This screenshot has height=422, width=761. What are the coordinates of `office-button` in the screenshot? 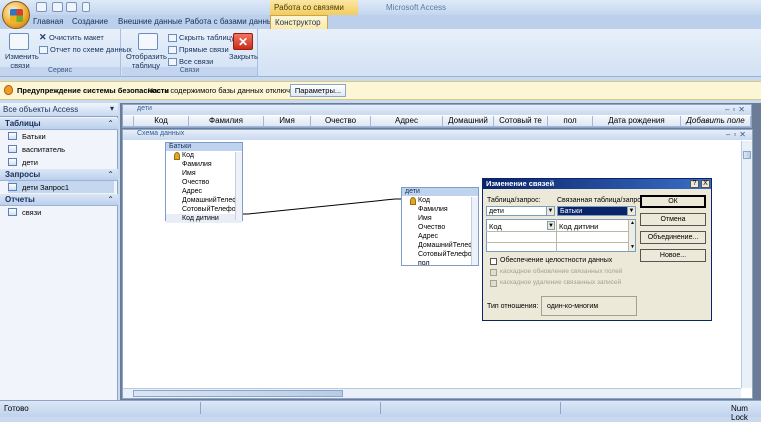 It's located at (16, 15).